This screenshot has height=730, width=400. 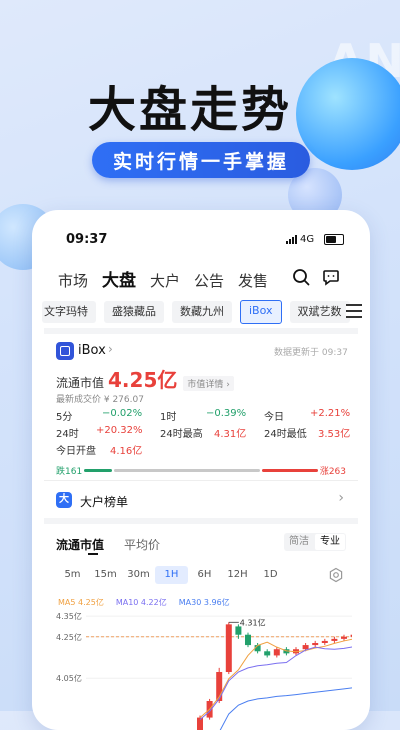 What do you see at coordinates (330, 542) in the screenshot?
I see `mode-pro: 专业` at bounding box center [330, 542].